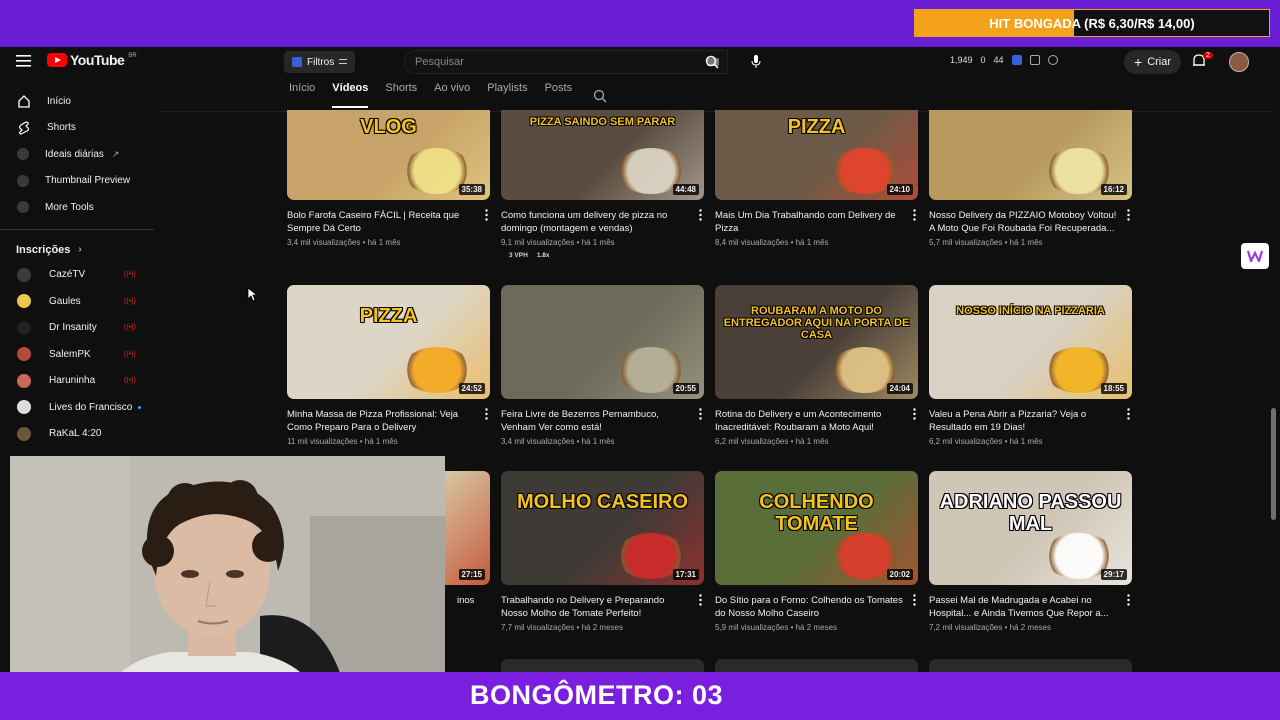 This screenshot has height=720, width=1280. Describe the element at coordinates (559, 95) in the screenshot. I see `tab-posts: Posts` at that location.